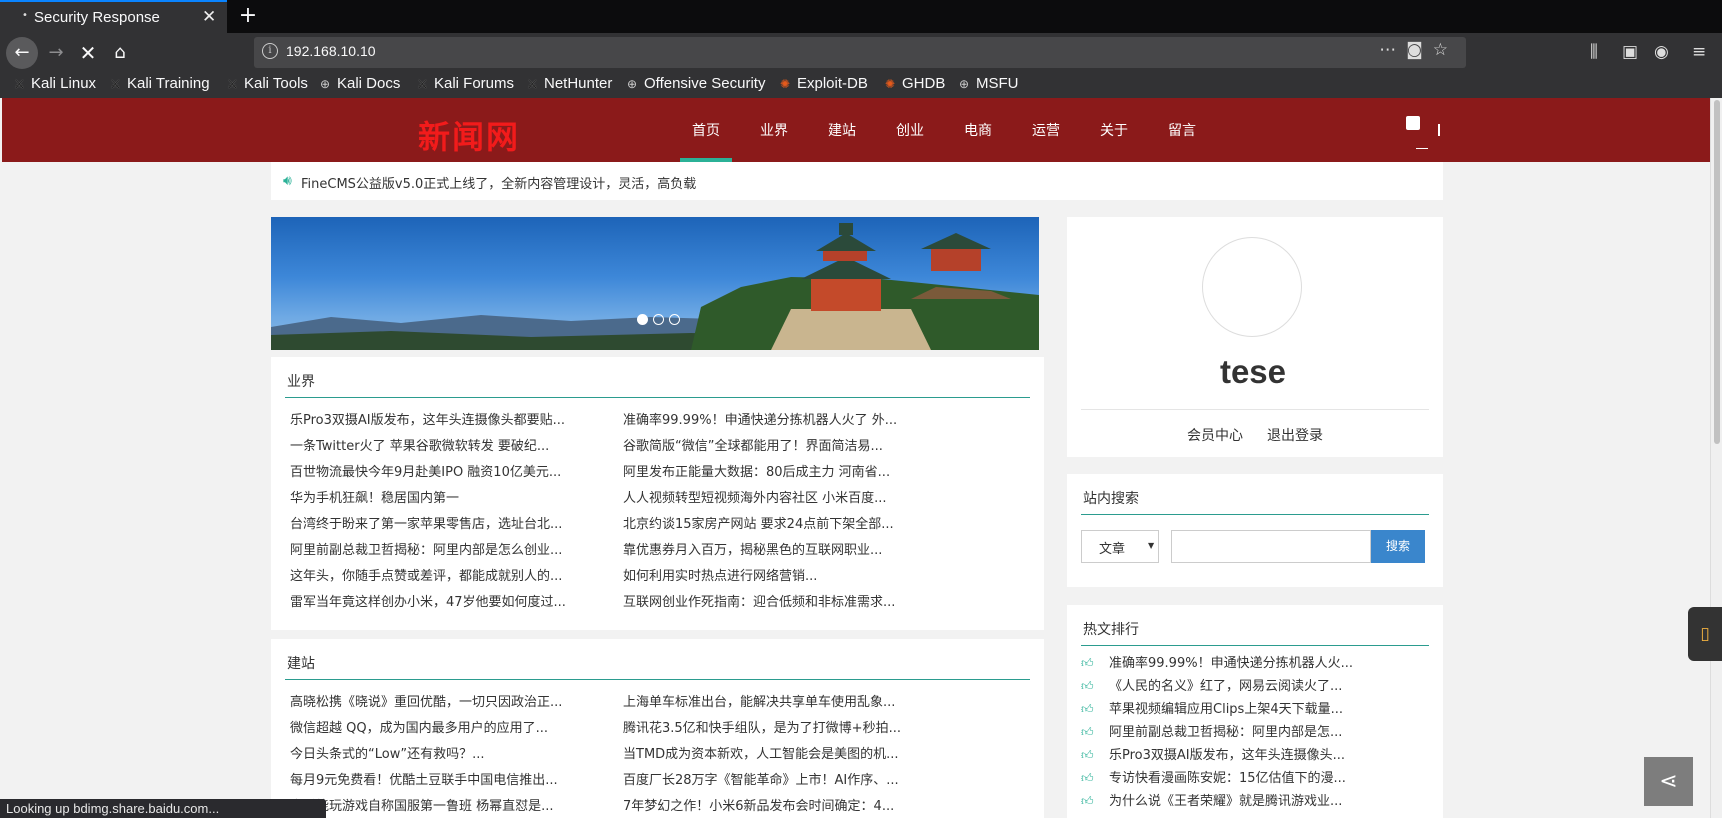 This screenshot has width=1722, height=818. I want to click on bookmark-kali-forums: ⚔ Kali Forums, so click(465, 83).